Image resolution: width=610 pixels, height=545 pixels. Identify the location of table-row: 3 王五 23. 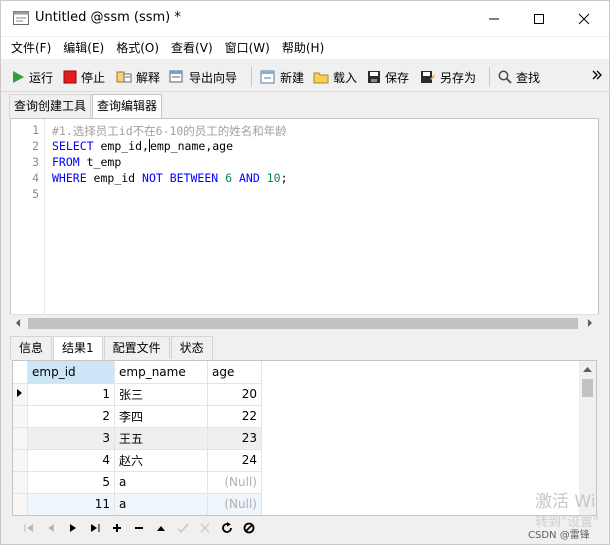
(137, 438).